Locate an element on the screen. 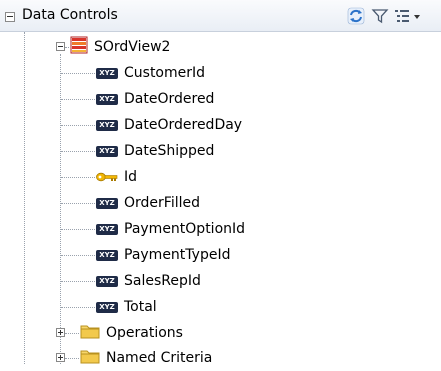 The height and width of the screenshot is (371, 441). tree-item-dateordered: XYZ DateOrdered is located at coordinates (155, 99).